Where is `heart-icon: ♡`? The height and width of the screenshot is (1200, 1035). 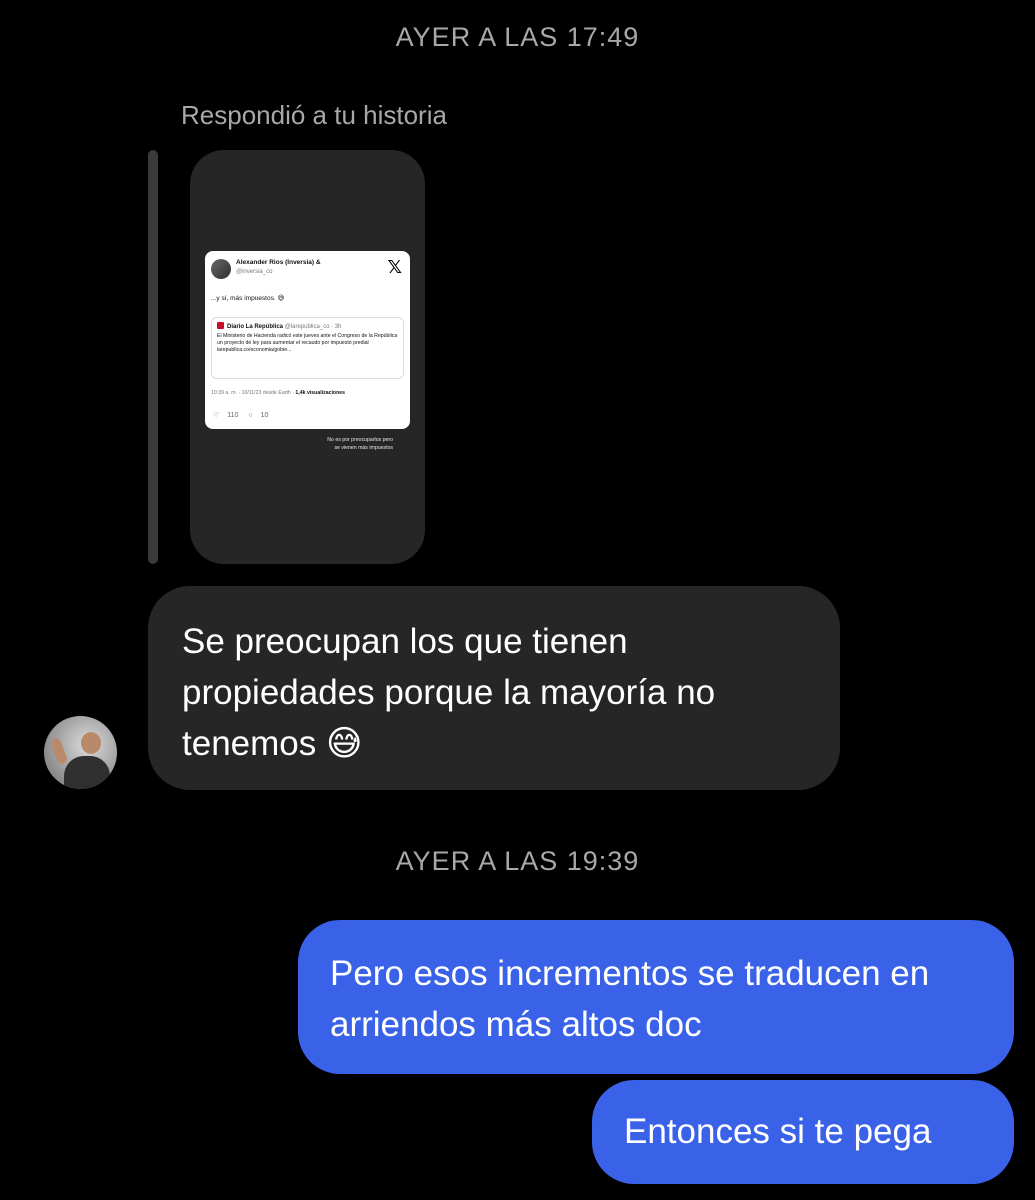 heart-icon: ♡ is located at coordinates (216, 415).